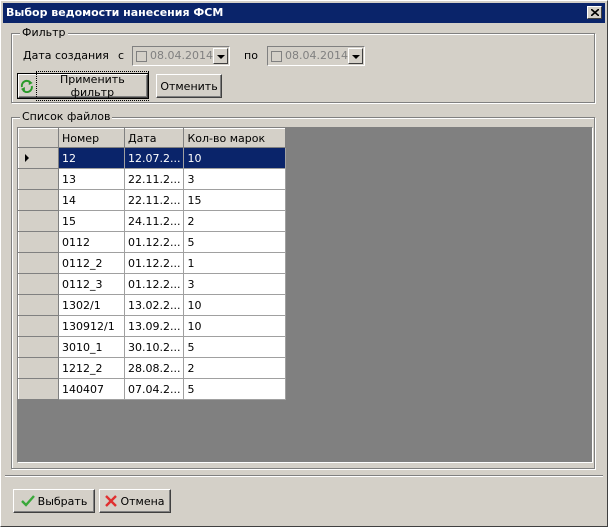 The image size is (608, 527). Describe the element at coordinates (235, 138) in the screenshot. I see `column-header-count: Кол-во марок` at that location.